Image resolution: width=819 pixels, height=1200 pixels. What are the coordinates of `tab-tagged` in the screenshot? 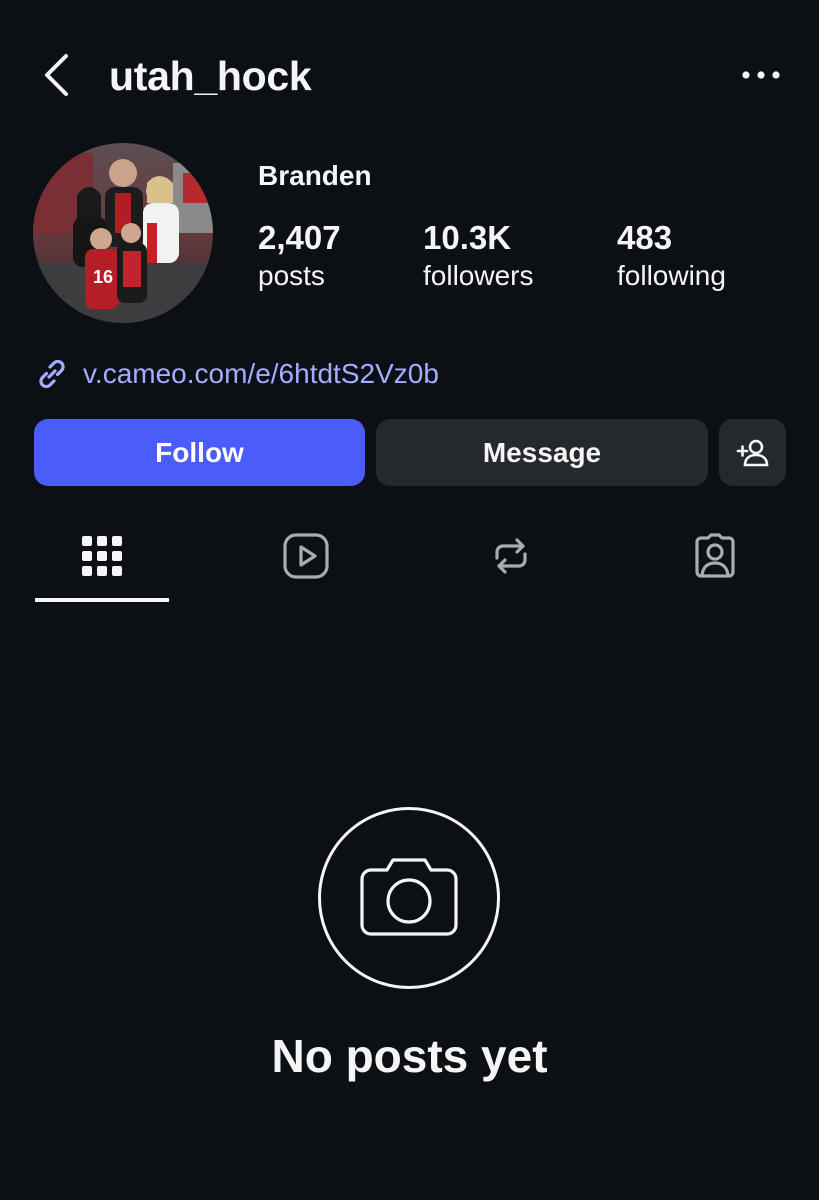 It's located at (715, 564).